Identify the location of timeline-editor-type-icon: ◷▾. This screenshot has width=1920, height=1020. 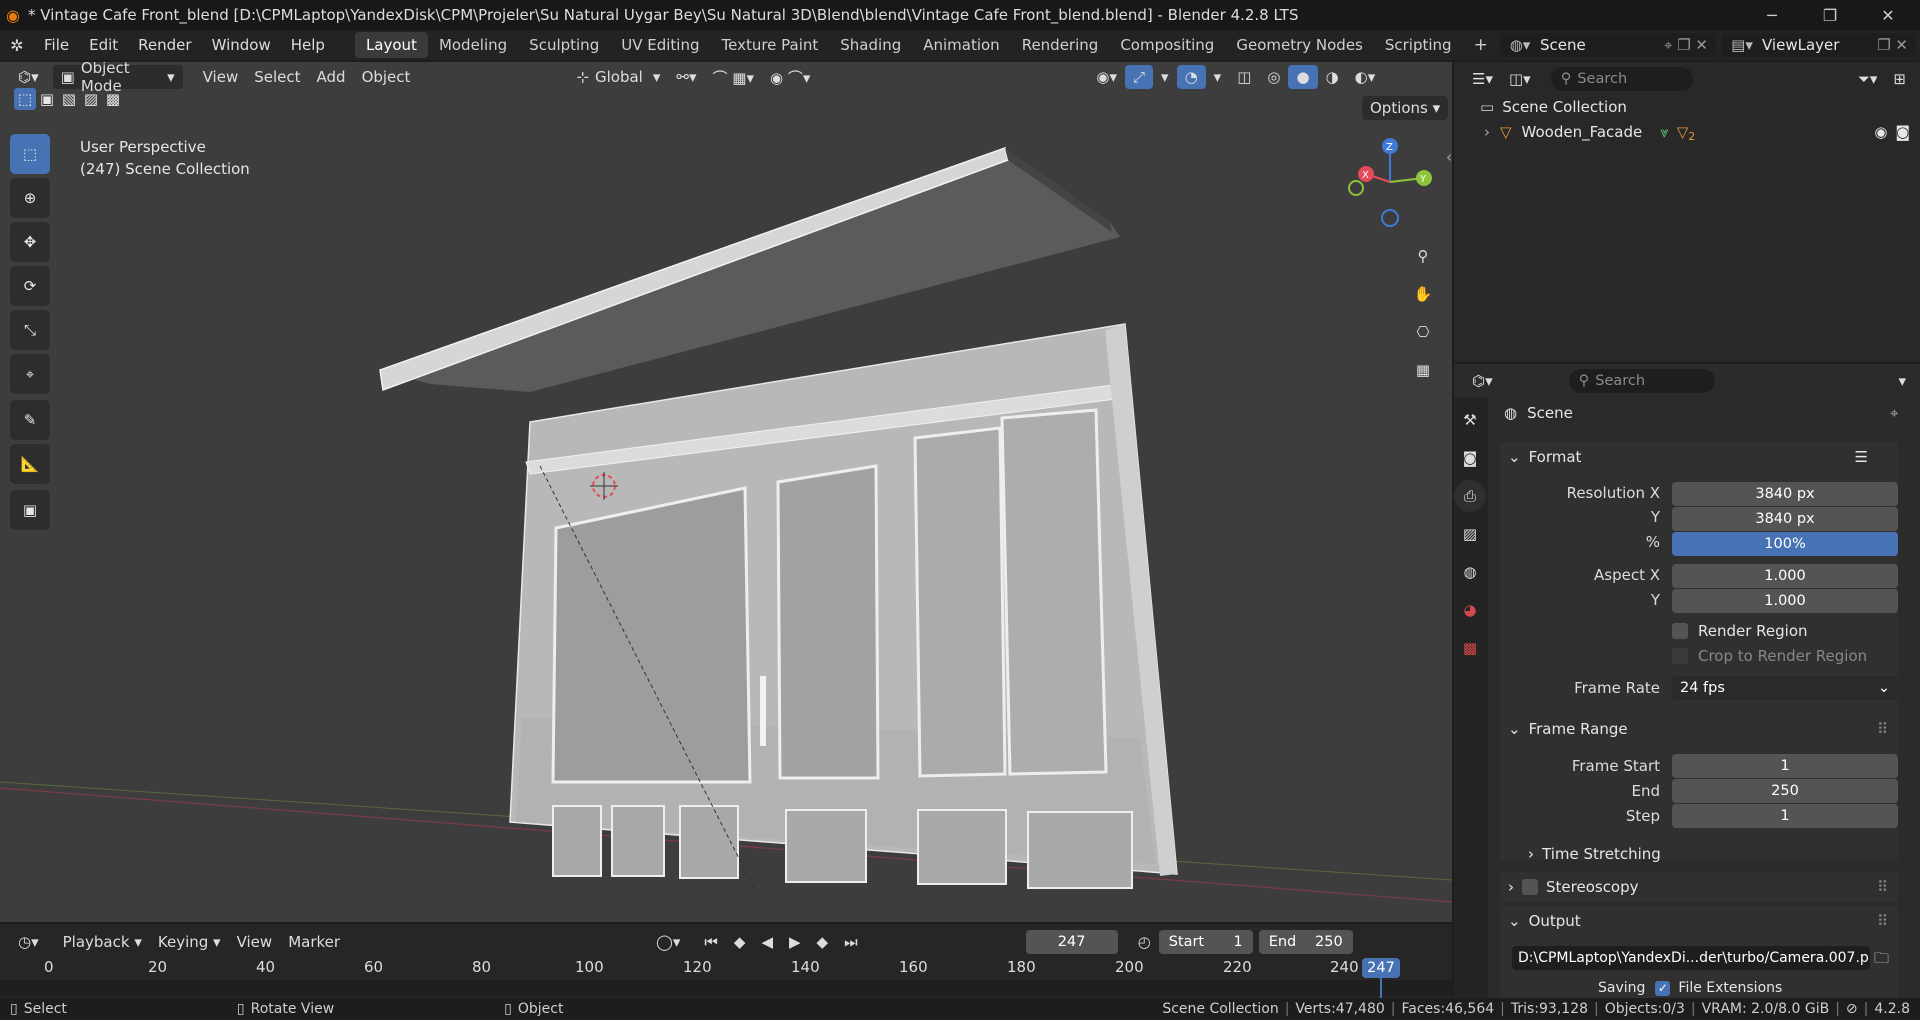
(28, 942).